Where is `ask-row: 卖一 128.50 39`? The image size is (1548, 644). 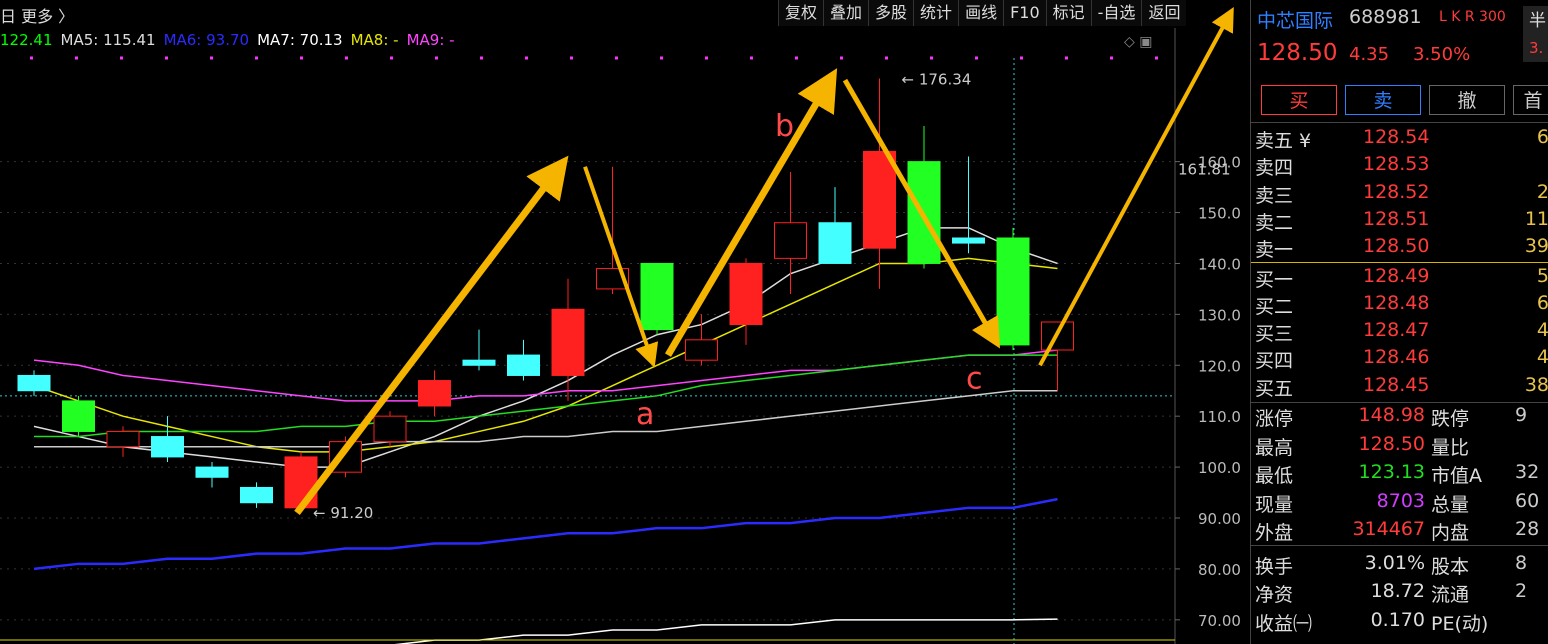
ask-row: 卖一 128.50 39 is located at coordinates (1401, 247).